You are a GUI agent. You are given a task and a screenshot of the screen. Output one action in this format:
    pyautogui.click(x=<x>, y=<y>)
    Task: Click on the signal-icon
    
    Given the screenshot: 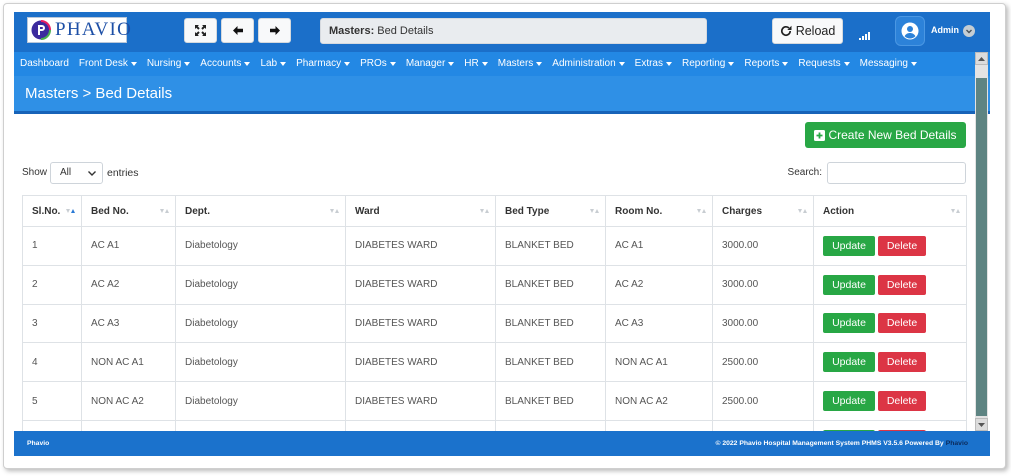 What is the action you would take?
    pyautogui.click(x=865, y=33)
    